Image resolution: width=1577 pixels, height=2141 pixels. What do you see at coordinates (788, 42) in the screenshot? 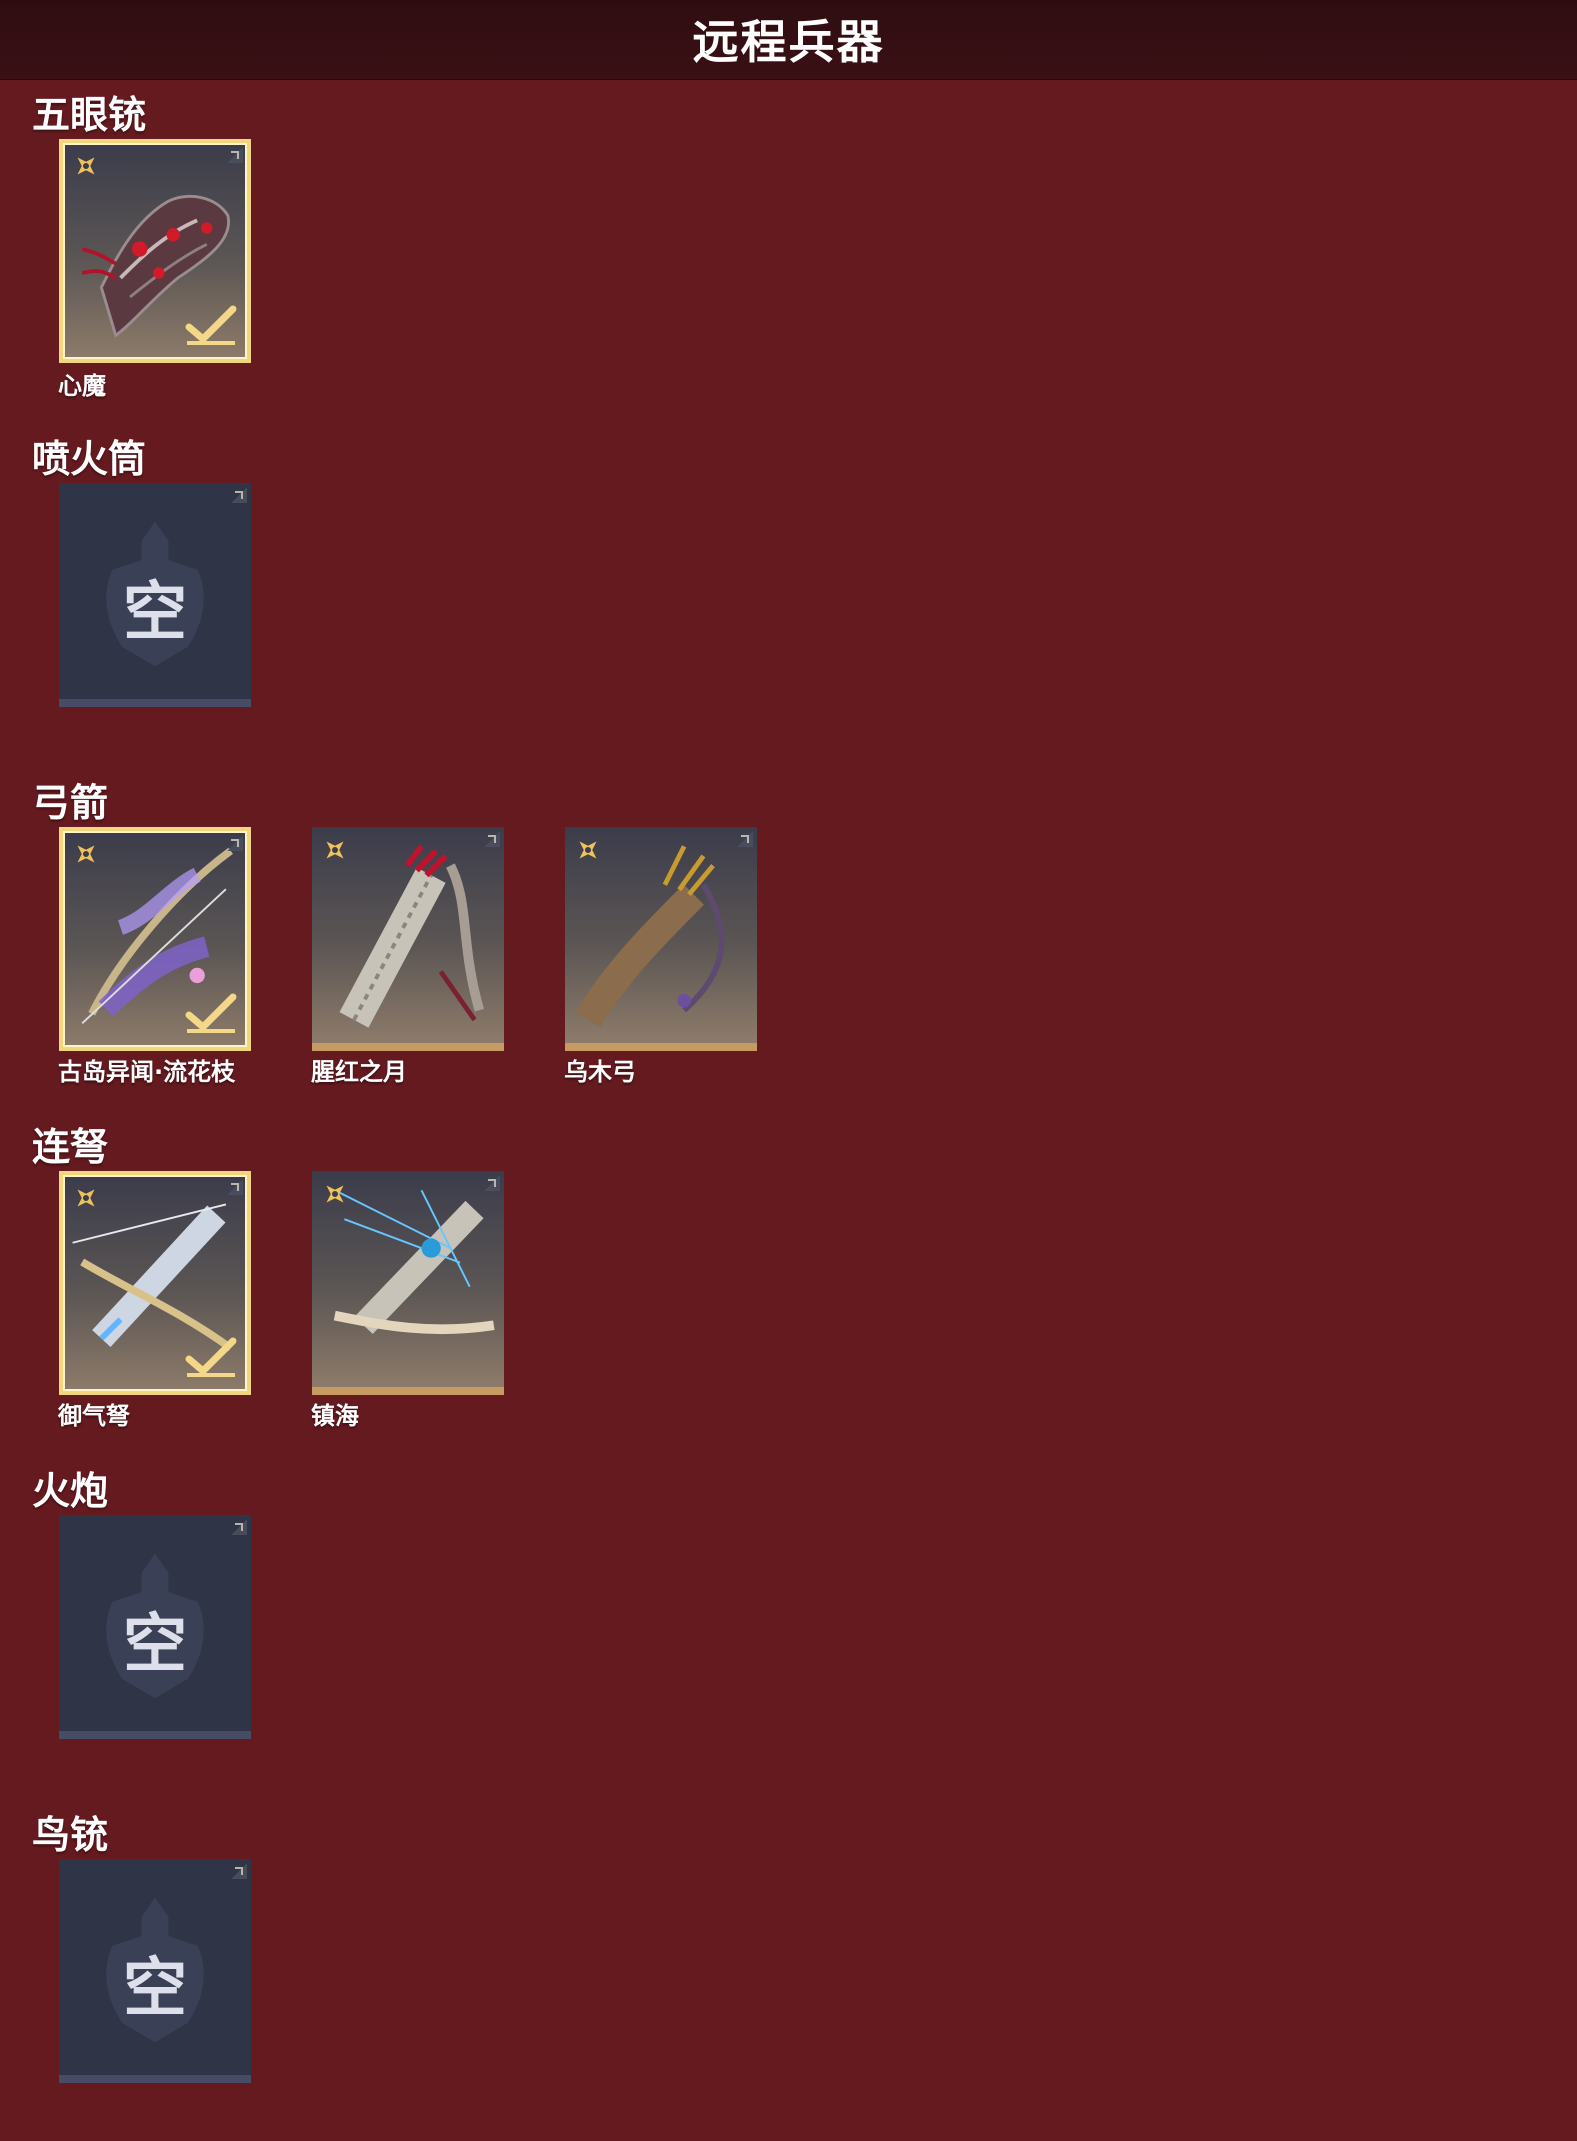
I see `page-title: 远程兵器` at bounding box center [788, 42].